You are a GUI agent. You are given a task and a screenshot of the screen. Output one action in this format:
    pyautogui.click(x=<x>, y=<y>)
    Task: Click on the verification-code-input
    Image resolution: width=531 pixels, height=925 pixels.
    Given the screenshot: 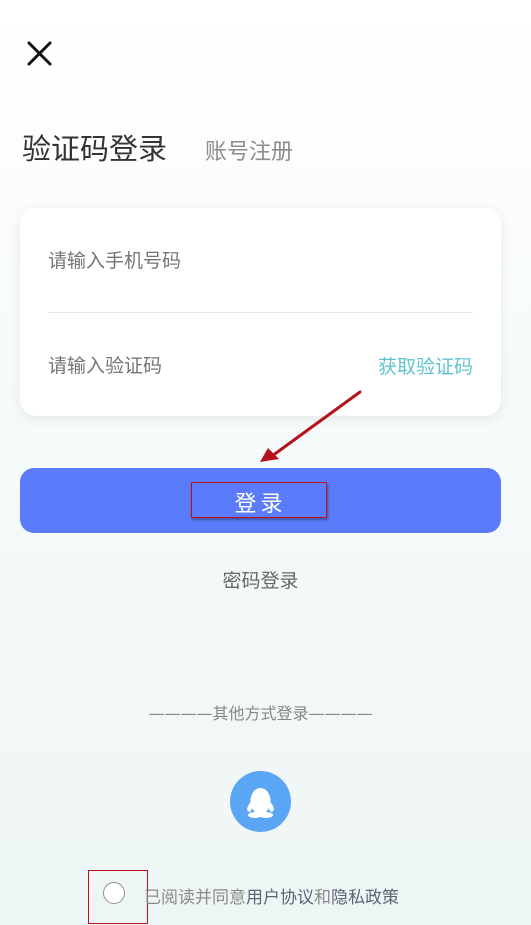 What is the action you would take?
    pyautogui.click(x=188, y=366)
    